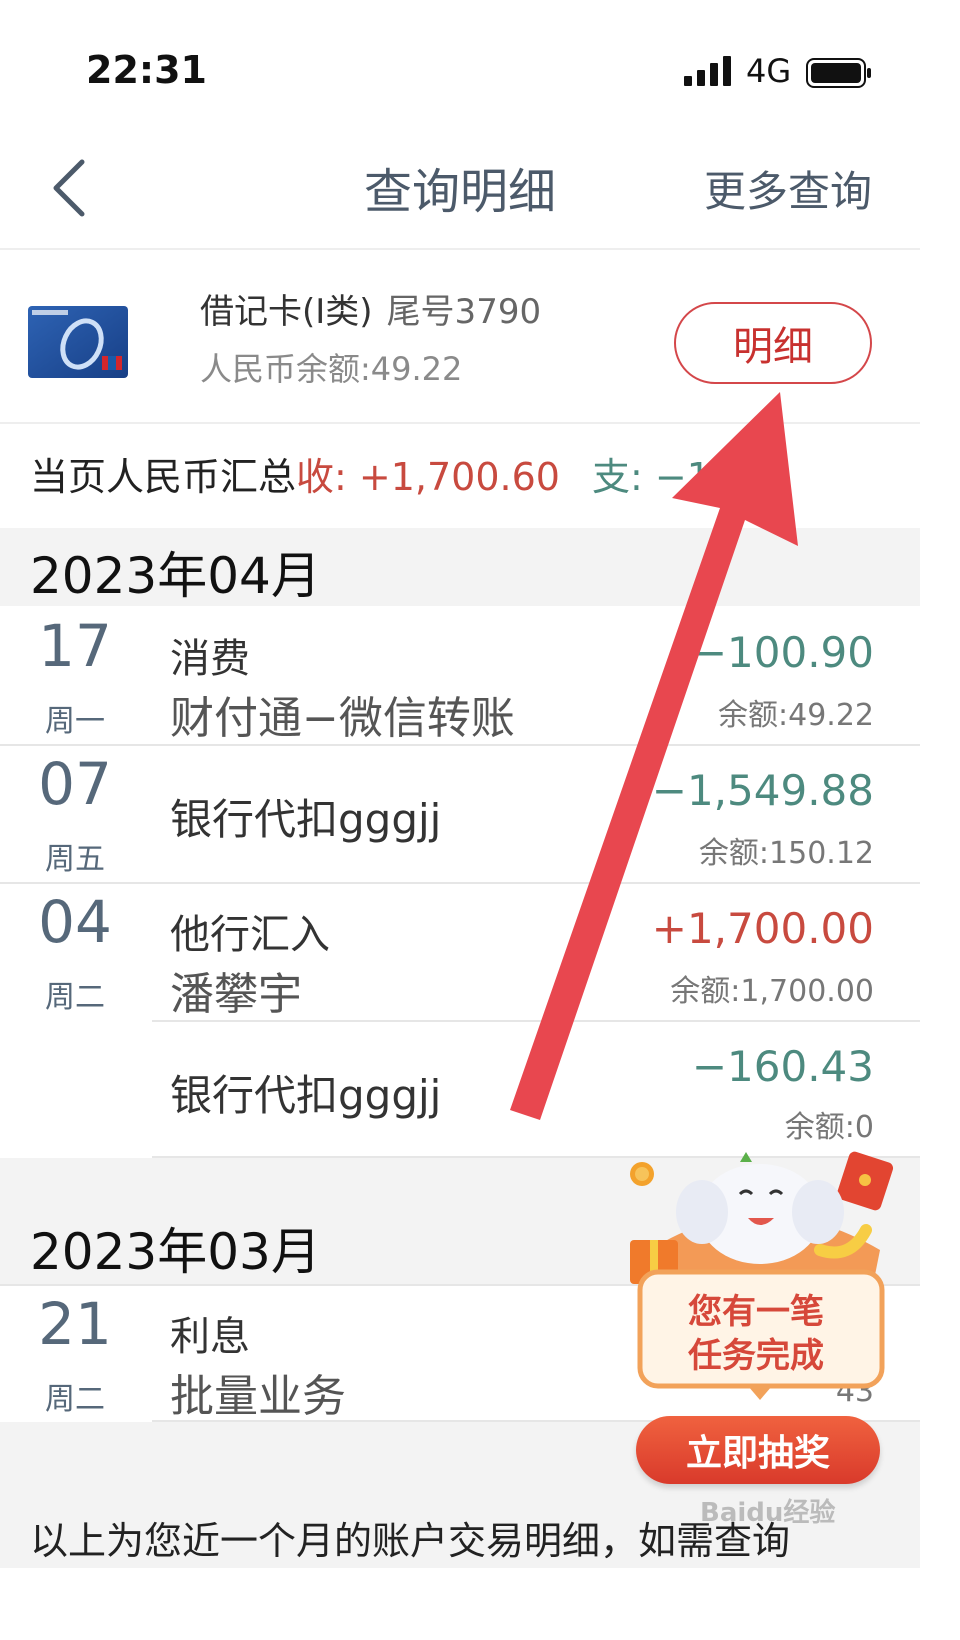  Describe the element at coordinates (758, 1450) in the screenshot. I see `lottery-button: 立即抽奖` at that location.